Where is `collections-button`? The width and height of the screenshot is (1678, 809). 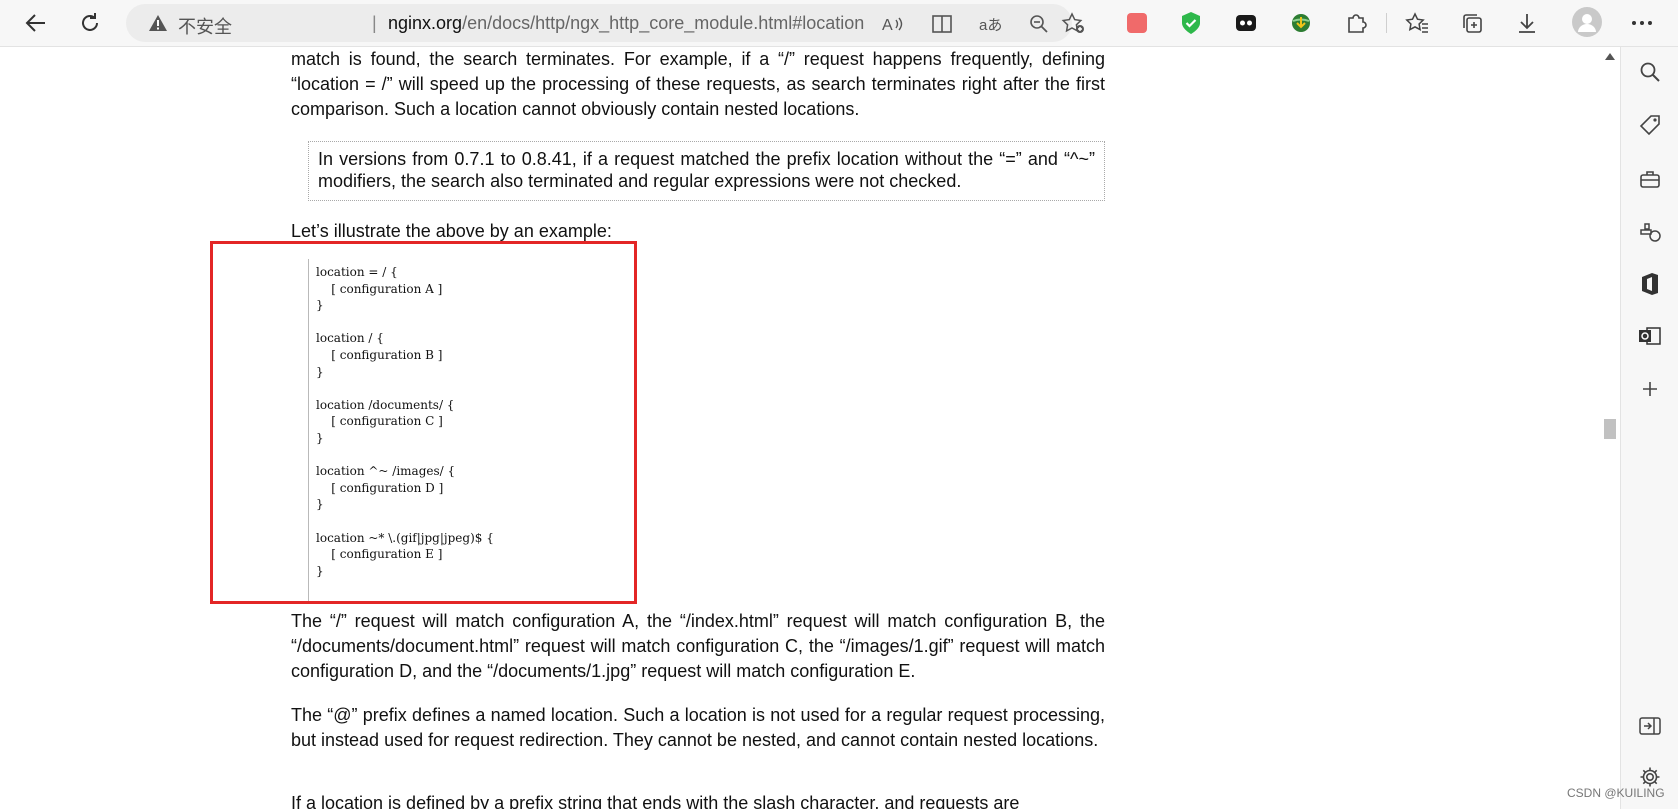
collections-button is located at coordinates (1472, 23).